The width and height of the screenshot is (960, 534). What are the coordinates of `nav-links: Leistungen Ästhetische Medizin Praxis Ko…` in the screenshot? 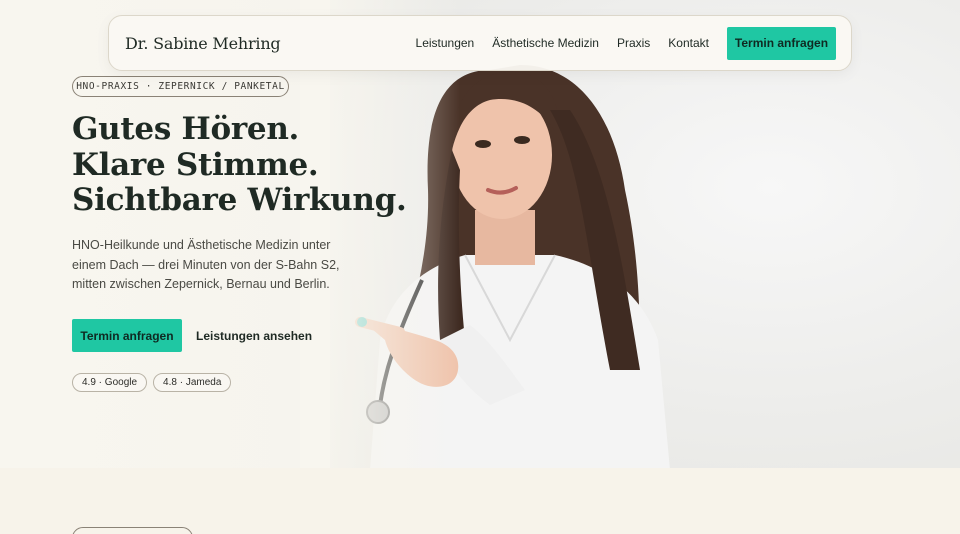 It's located at (626, 43).